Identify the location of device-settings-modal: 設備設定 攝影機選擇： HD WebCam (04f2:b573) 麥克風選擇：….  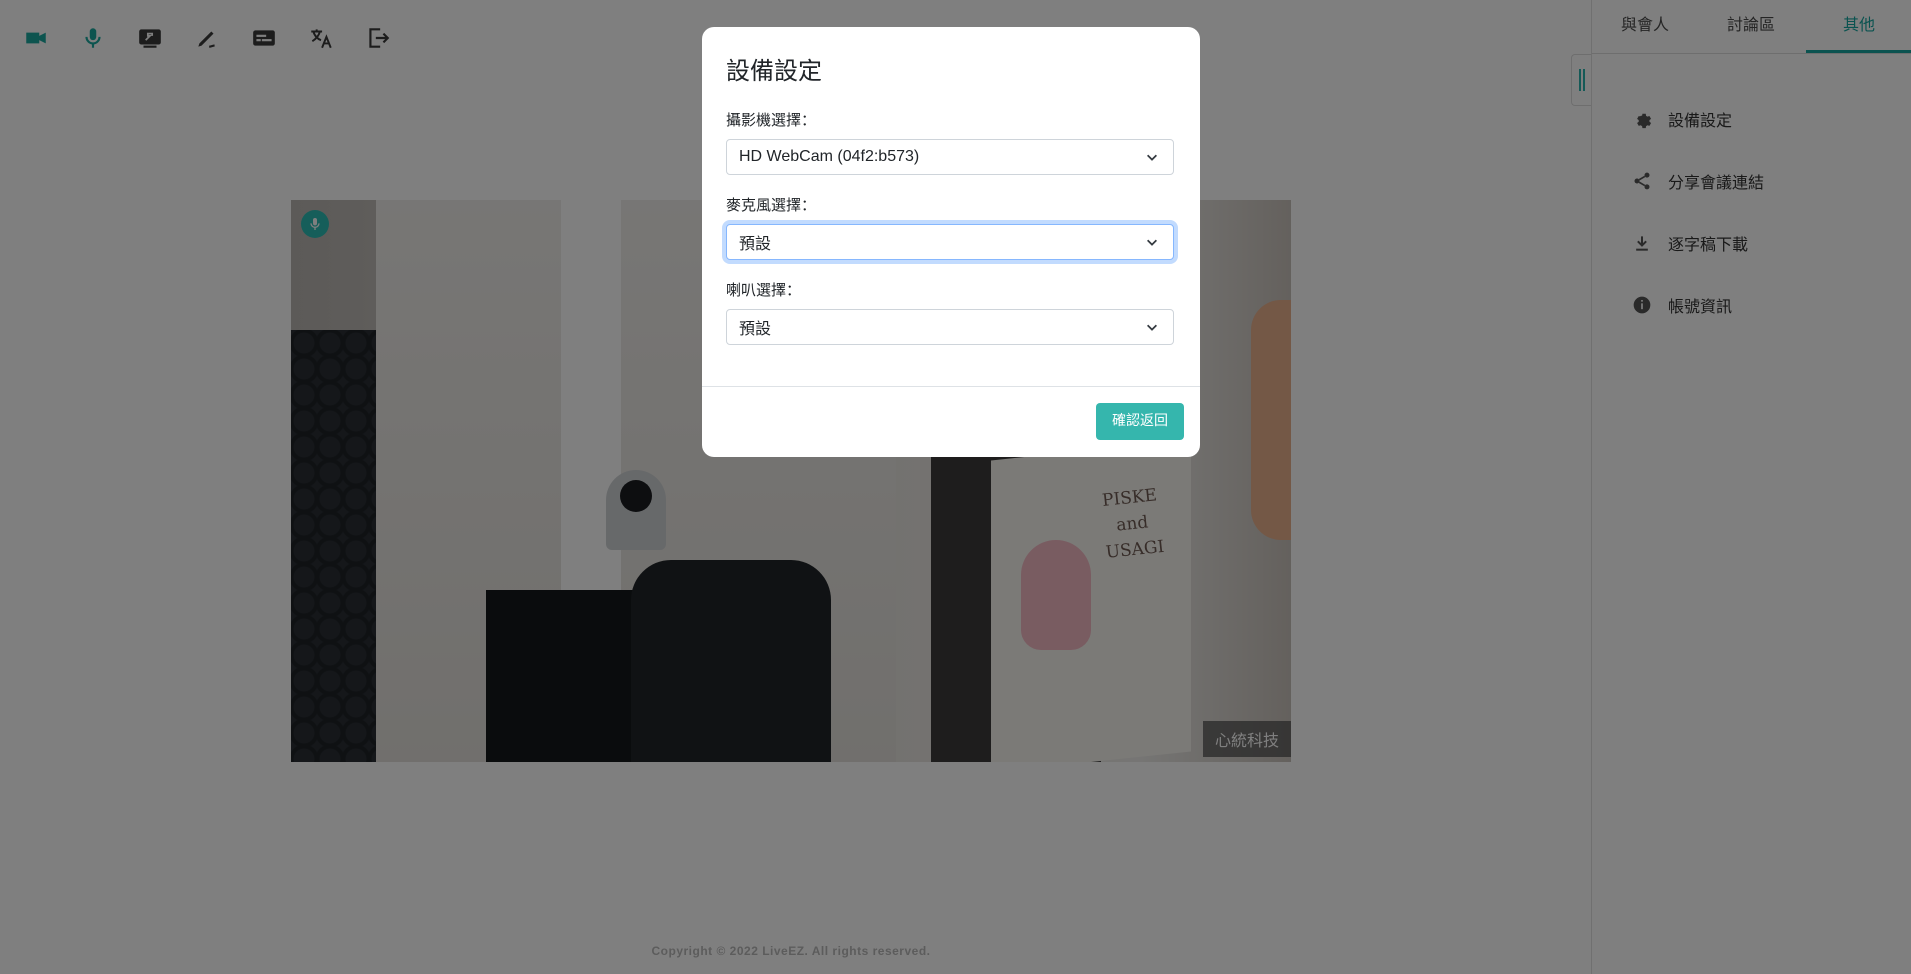
(951, 242).